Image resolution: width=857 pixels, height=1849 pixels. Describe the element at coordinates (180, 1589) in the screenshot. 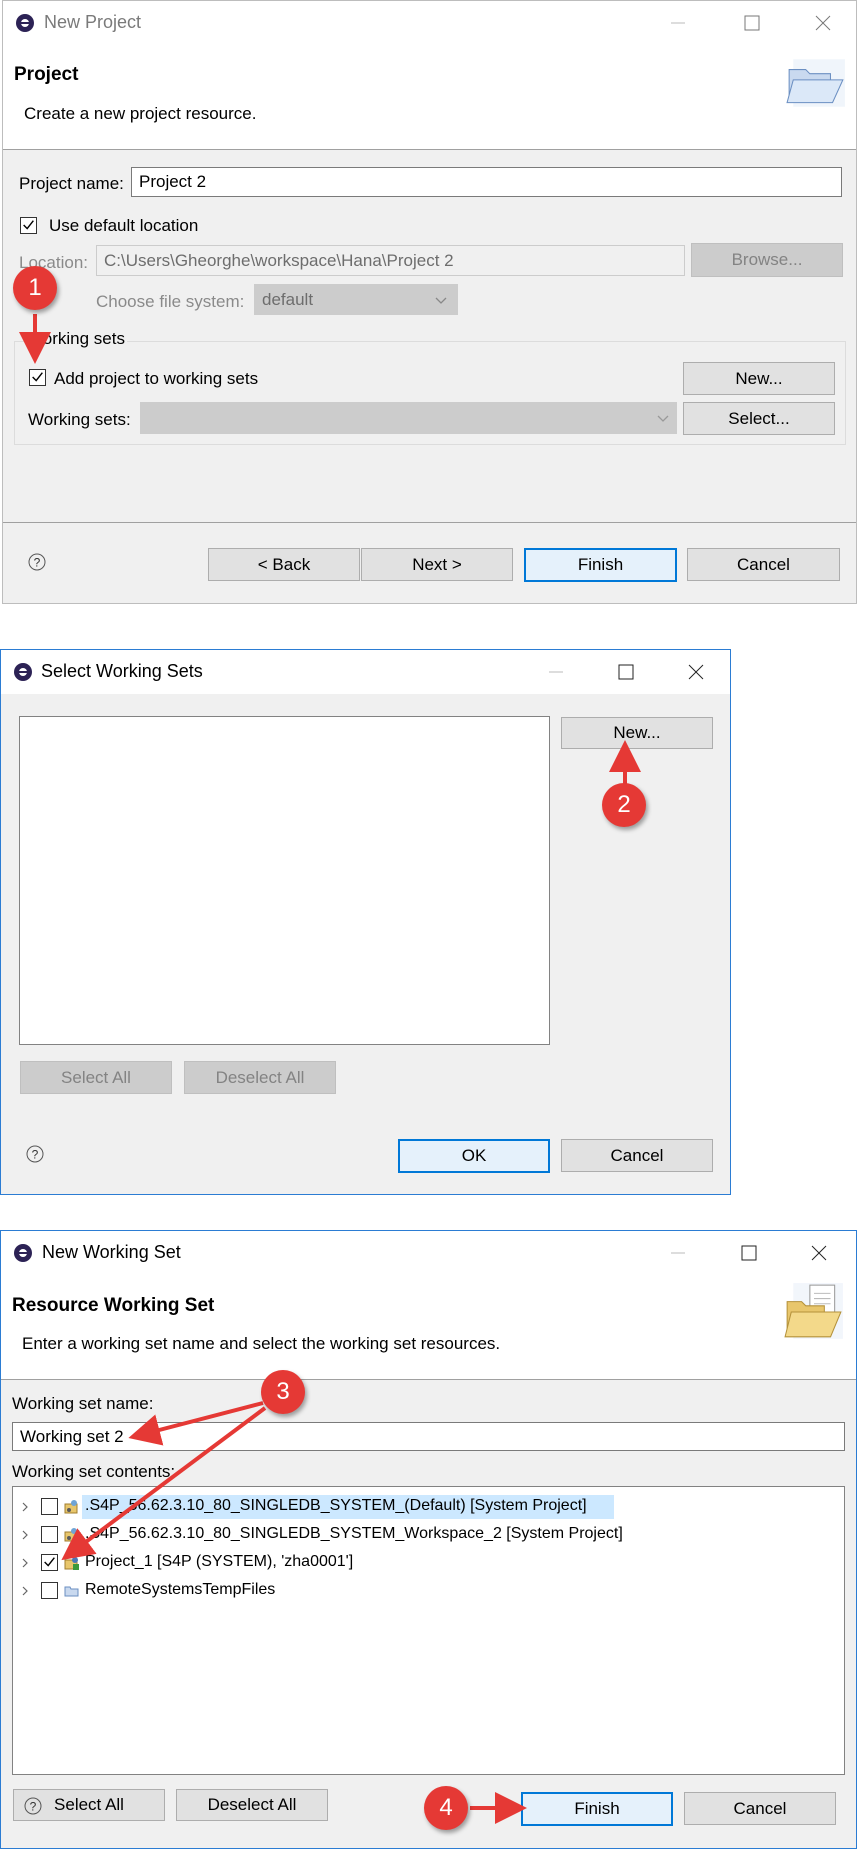

I see `tree-item-label: RemoteSystemsTempFiles` at that location.